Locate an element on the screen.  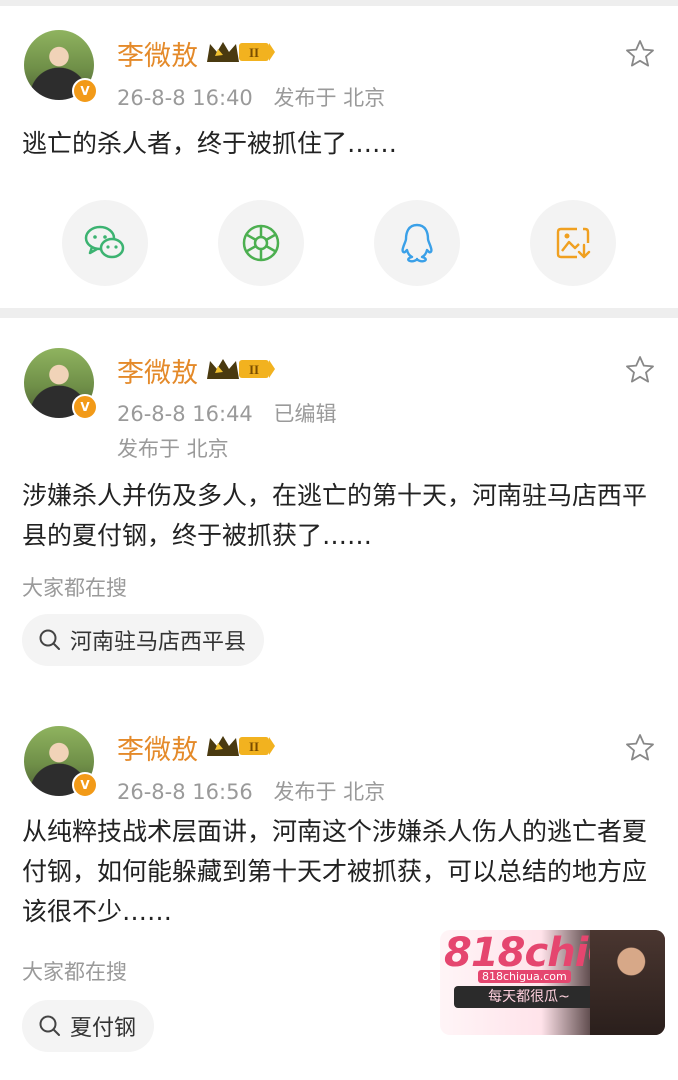
moments-icon is located at coordinates (261, 243).